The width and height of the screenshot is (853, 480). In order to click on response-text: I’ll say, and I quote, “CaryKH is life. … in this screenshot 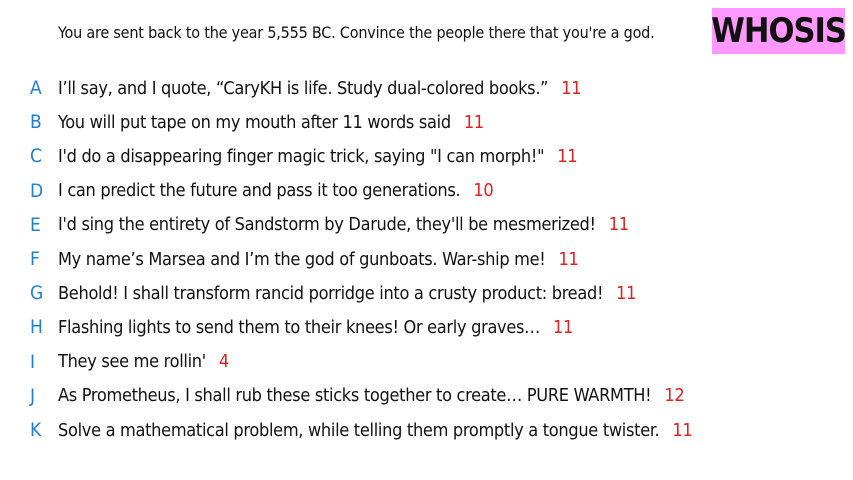, I will do `click(320, 88)`.